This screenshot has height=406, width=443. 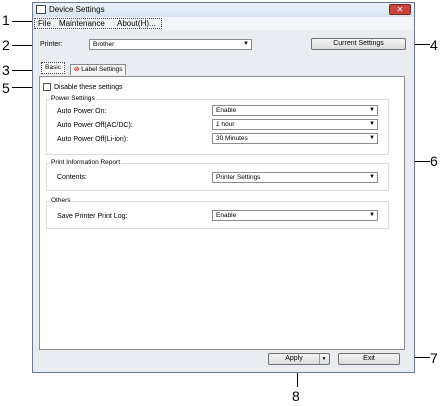 I want to click on auto-power-off-ac-select: 1 hour ▼, so click(x=295, y=124).